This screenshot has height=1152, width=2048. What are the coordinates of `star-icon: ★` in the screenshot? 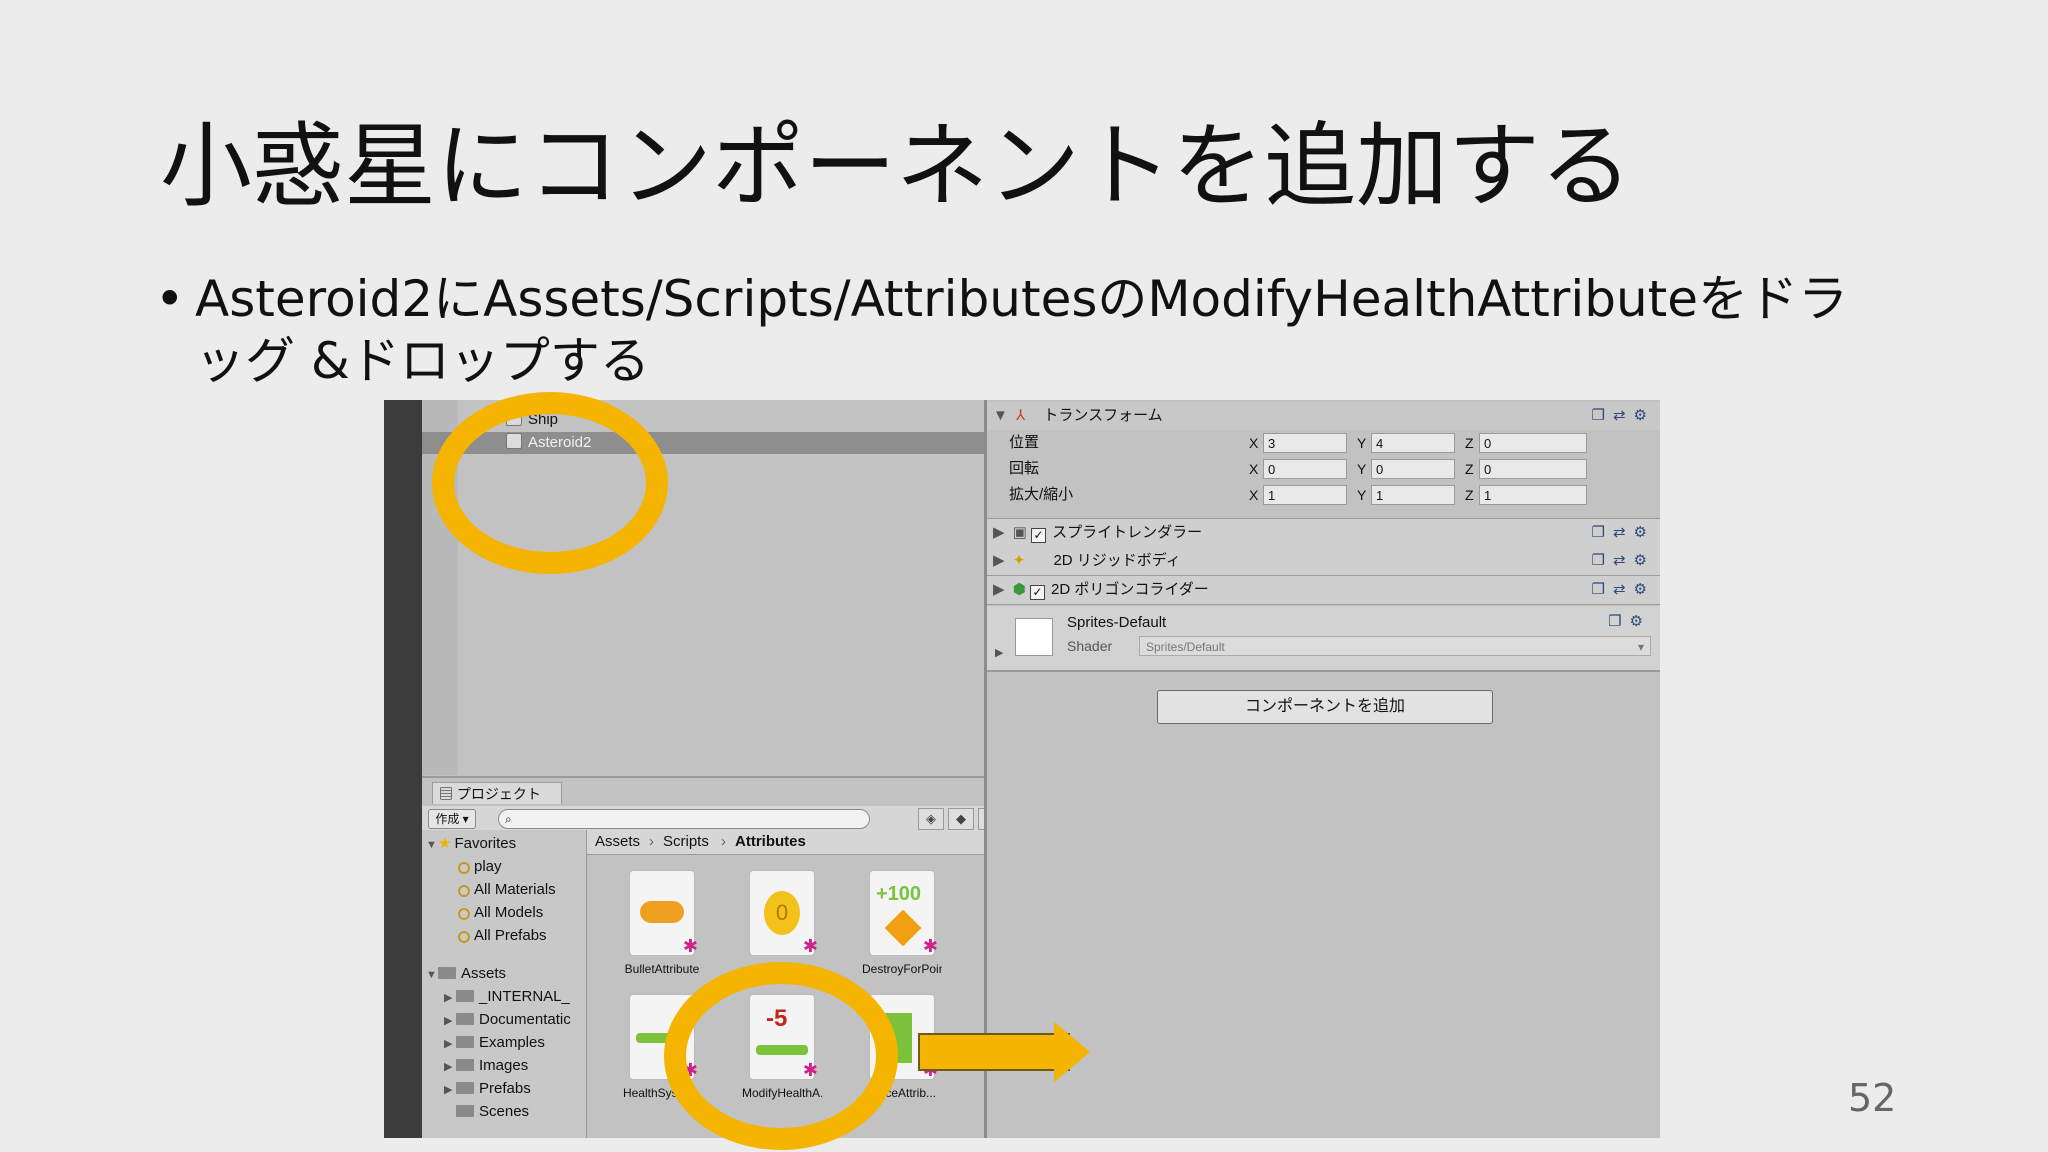 It's located at (445, 843).